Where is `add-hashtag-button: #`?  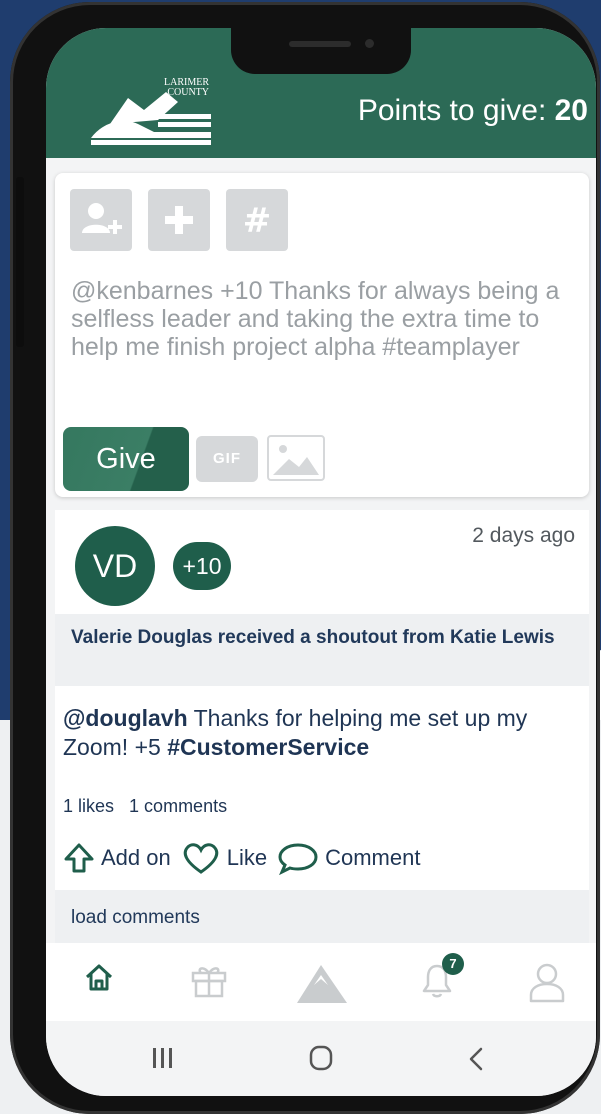
add-hashtag-button: # is located at coordinates (257, 220).